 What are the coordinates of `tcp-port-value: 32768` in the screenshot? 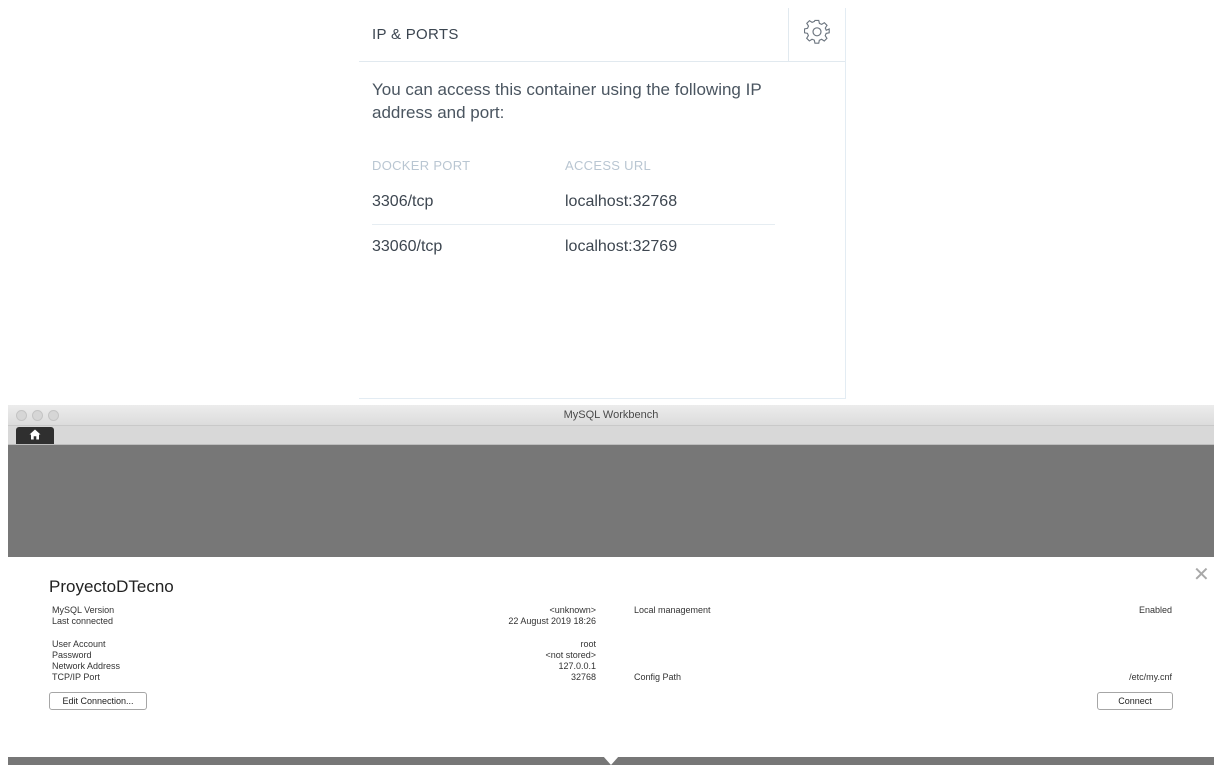 It's located at (583, 677).